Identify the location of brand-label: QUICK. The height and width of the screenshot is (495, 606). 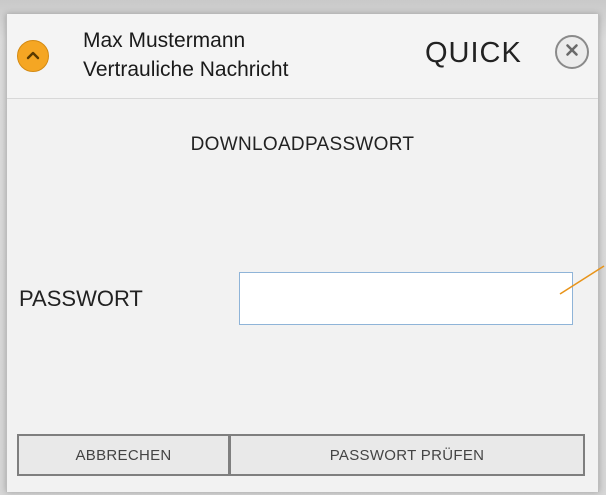
(473, 53).